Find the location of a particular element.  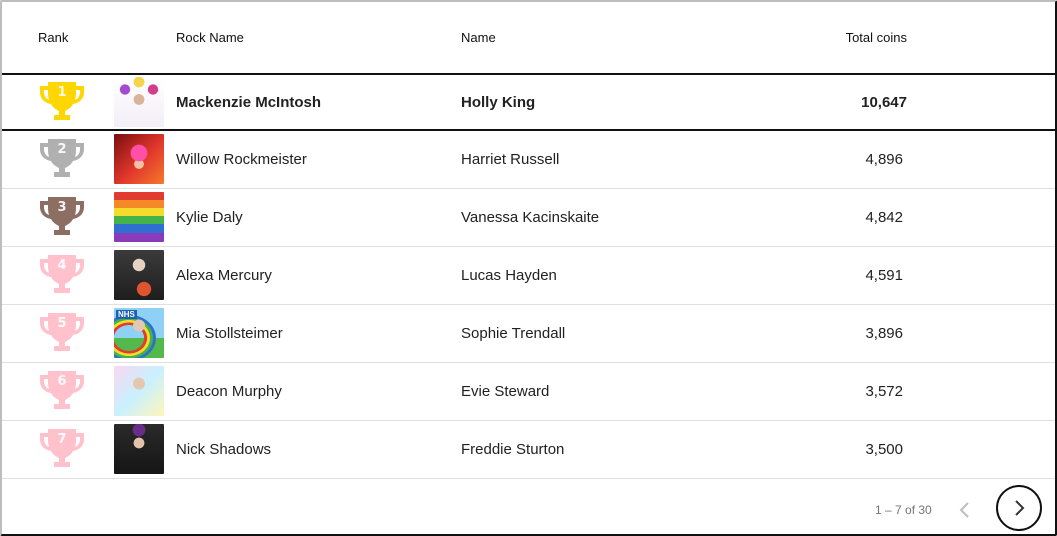

trophy-icon: 4 is located at coordinates (62, 275).